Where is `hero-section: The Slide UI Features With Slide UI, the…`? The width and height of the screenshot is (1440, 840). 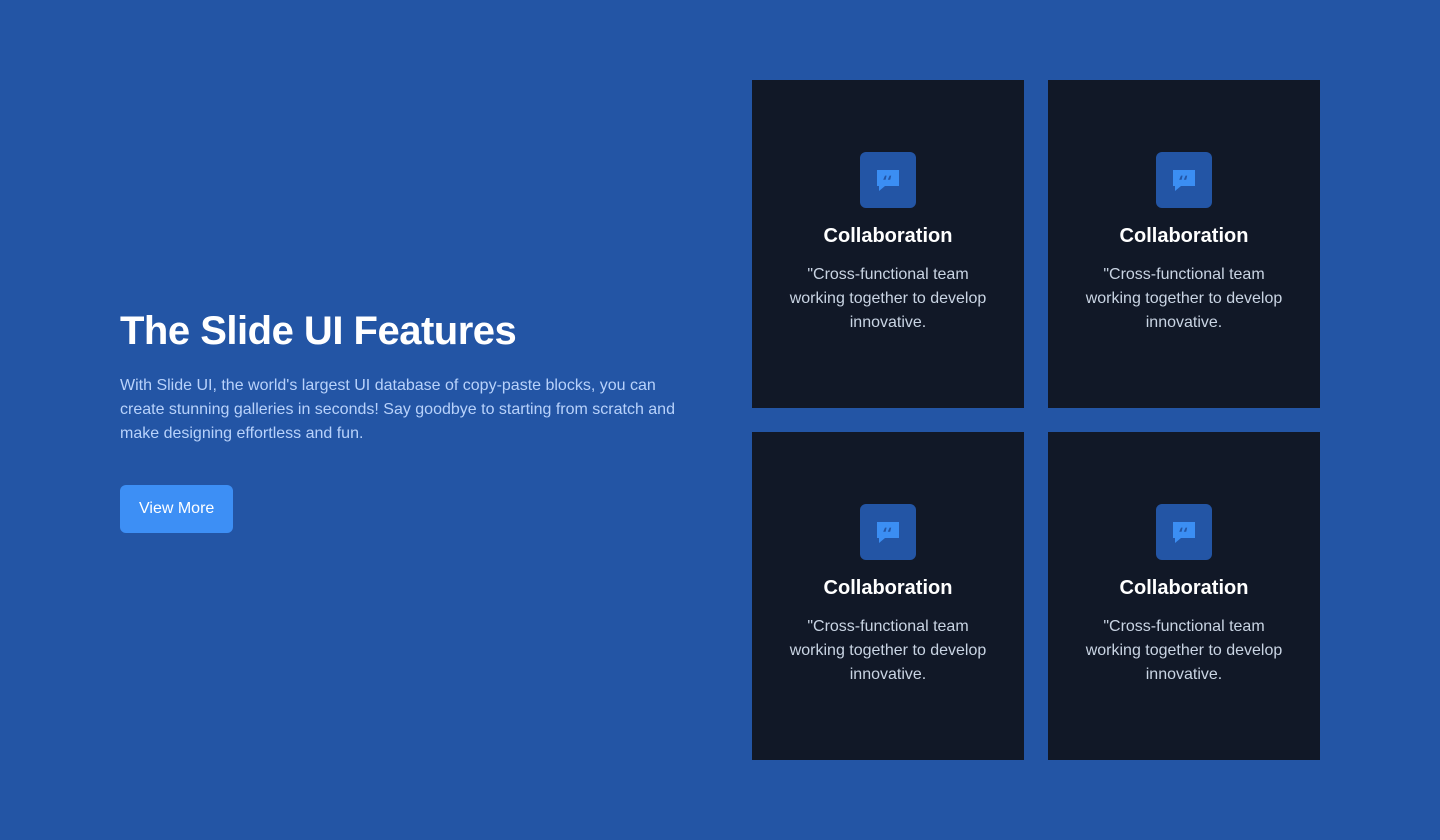 hero-section: The Slide UI Features With Slide UI, the… is located at coordinates (400, 419).